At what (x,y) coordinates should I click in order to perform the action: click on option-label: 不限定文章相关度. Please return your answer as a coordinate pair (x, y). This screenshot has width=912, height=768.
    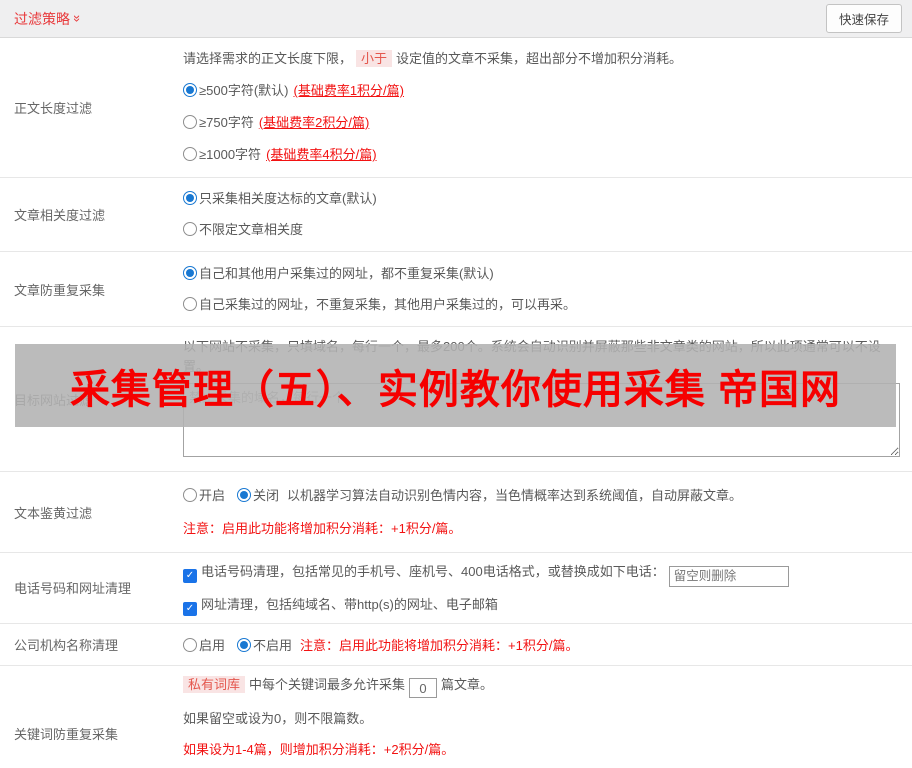
    Looking at the image, I should click on (251, 229).